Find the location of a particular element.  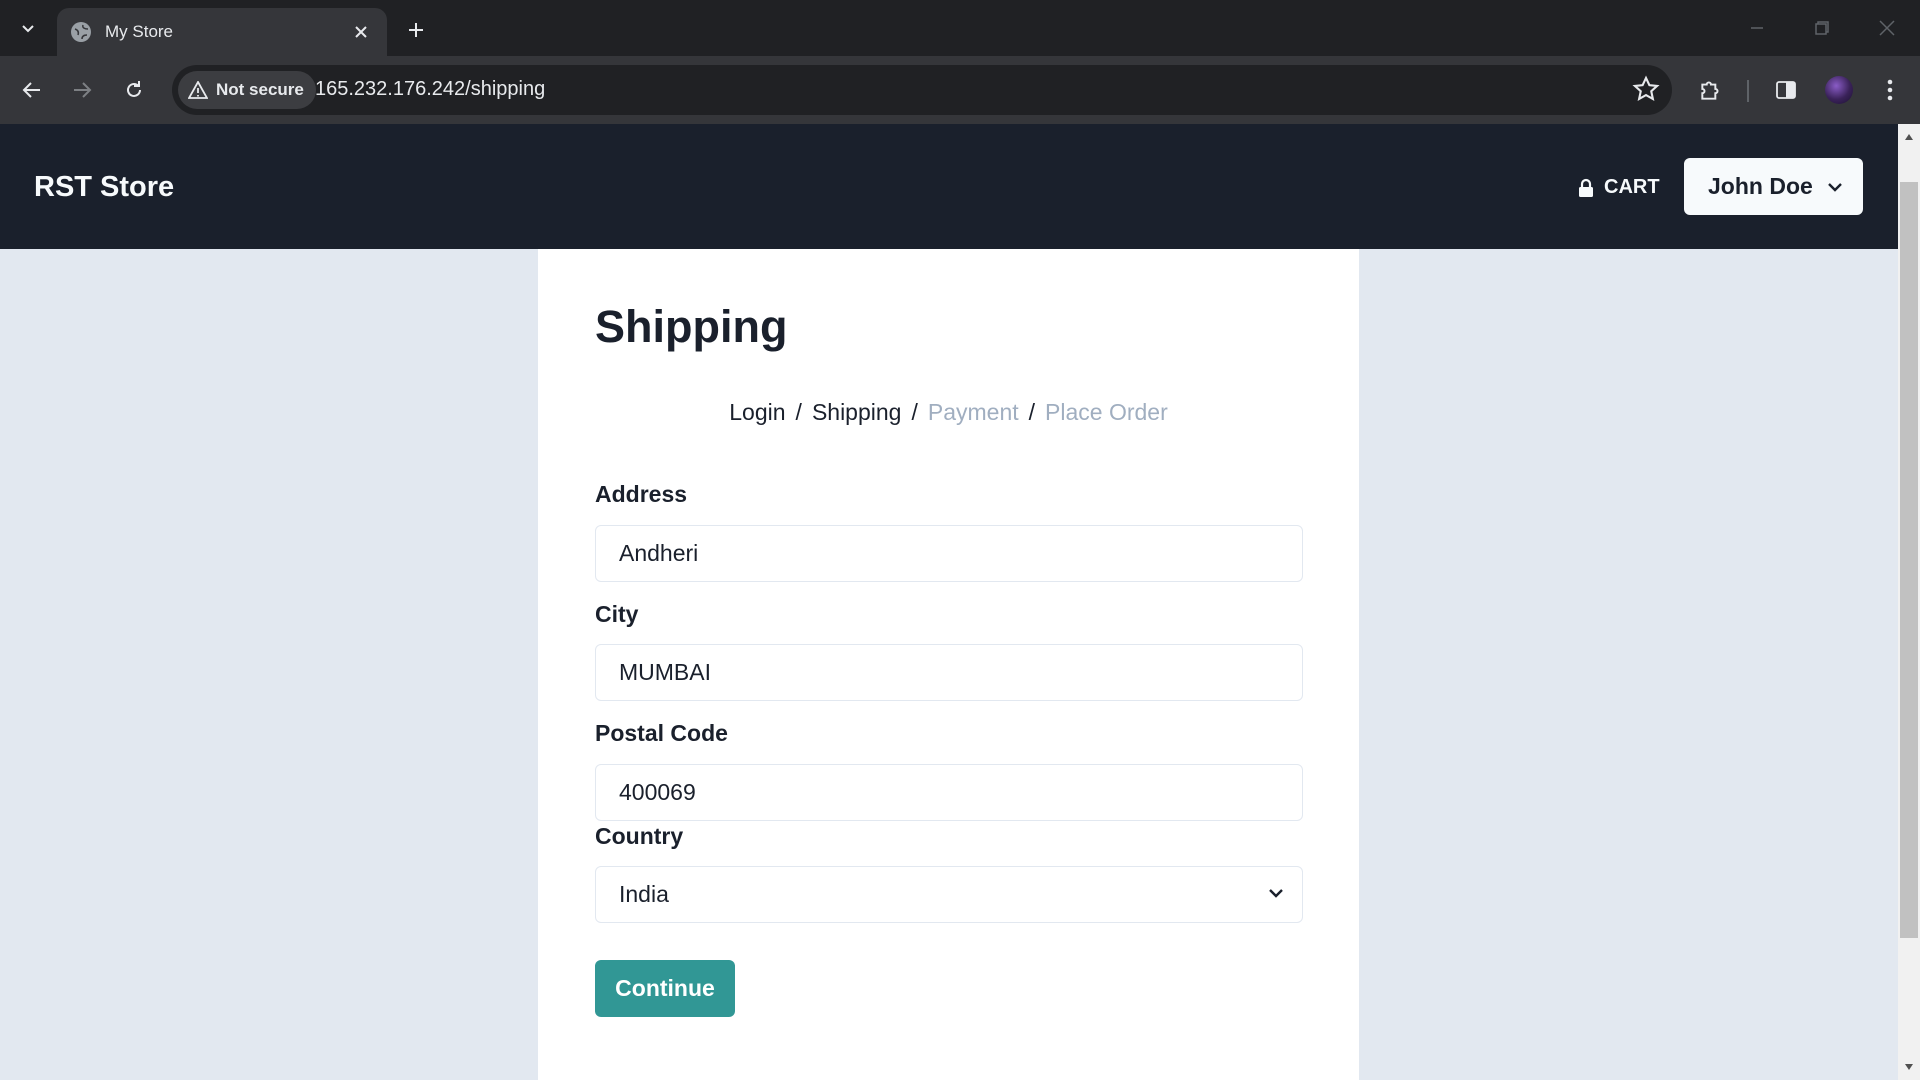

browser-tabstrip: My Store is located at coordinates (960, 28).